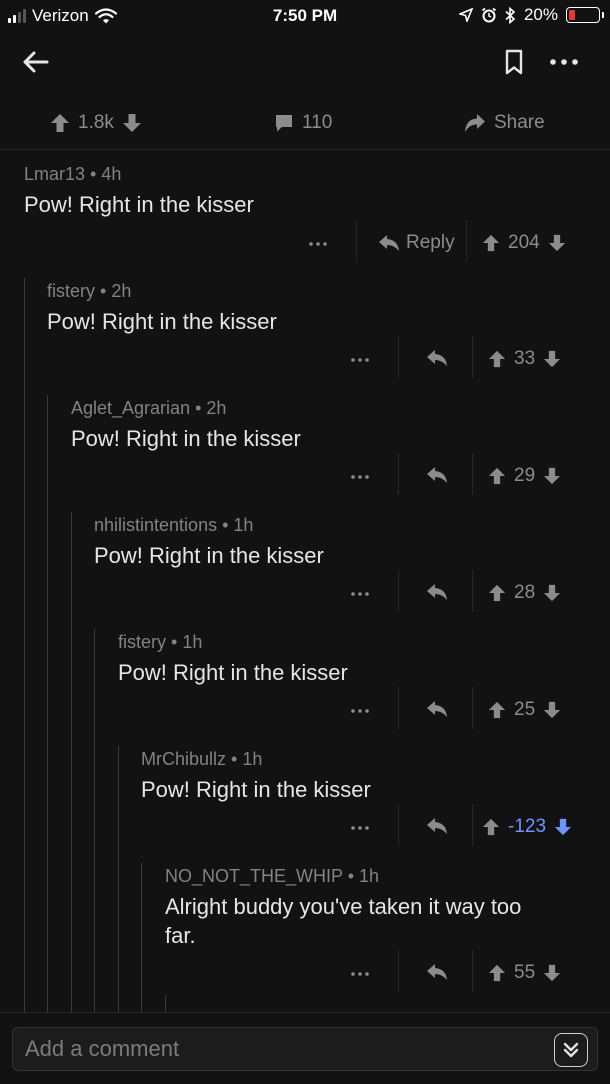 This screenshot has height=1084, width=610. I want to click on comment-meta: NO_NOT_THE_WHIP • 1h, so click(272, 876).